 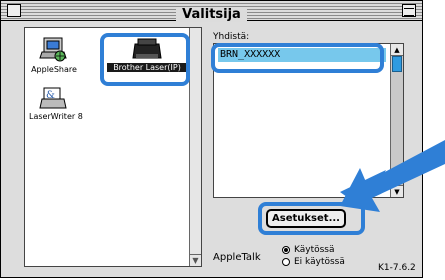 What do you see at coordinates (397, 50) in the screenshot?
I see `scroll-up-arrow-icon: ▲` at bounding box center [397, 50].